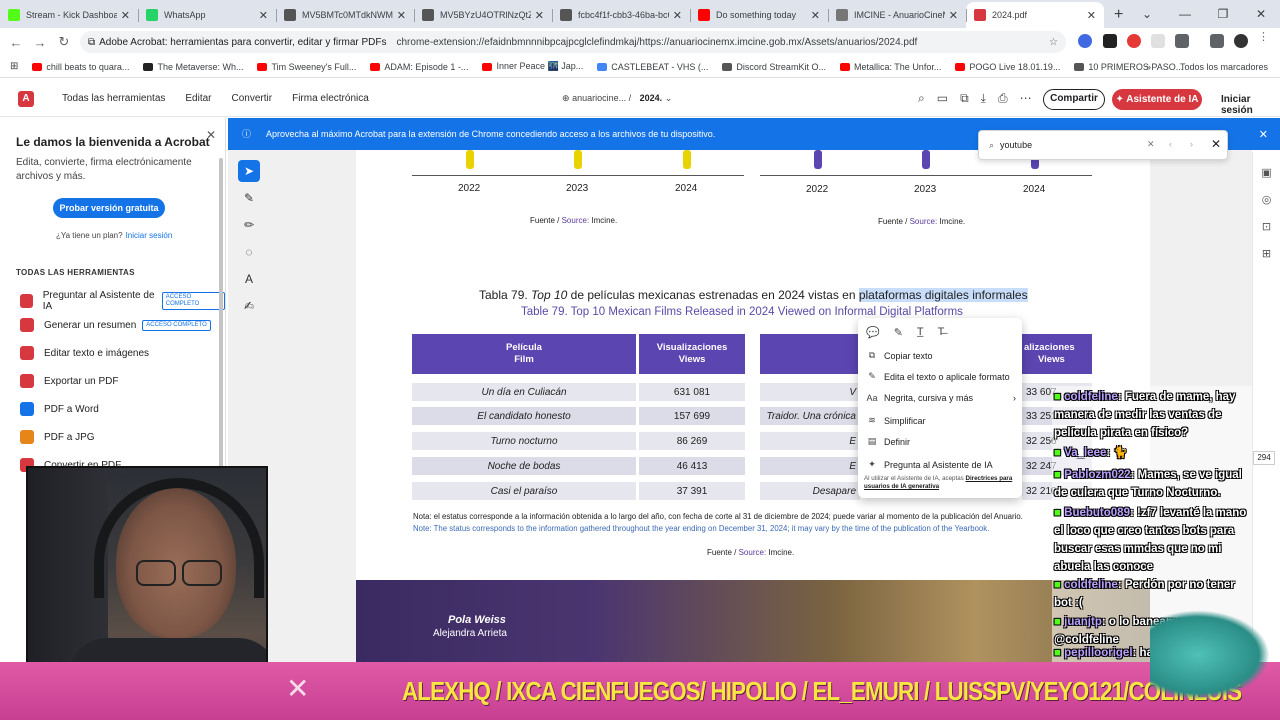  I want to click on reload-icon: ↻, so click(64, 42).